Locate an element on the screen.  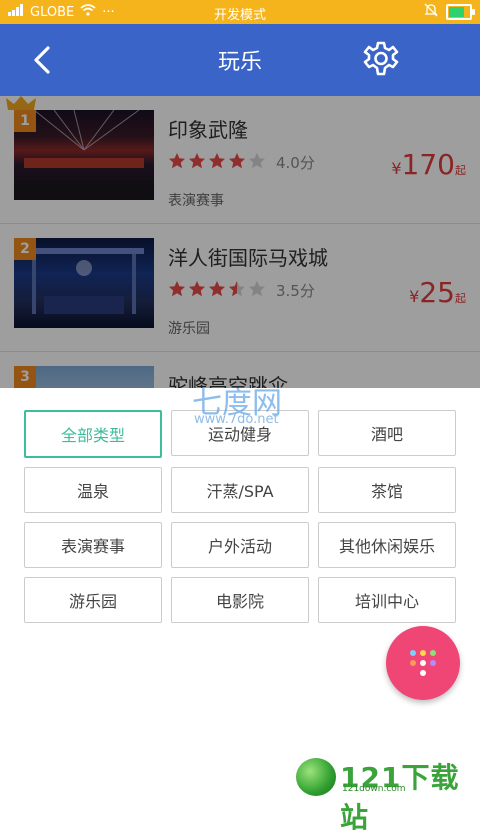
mute-icon is located at coordinates (431, 12).